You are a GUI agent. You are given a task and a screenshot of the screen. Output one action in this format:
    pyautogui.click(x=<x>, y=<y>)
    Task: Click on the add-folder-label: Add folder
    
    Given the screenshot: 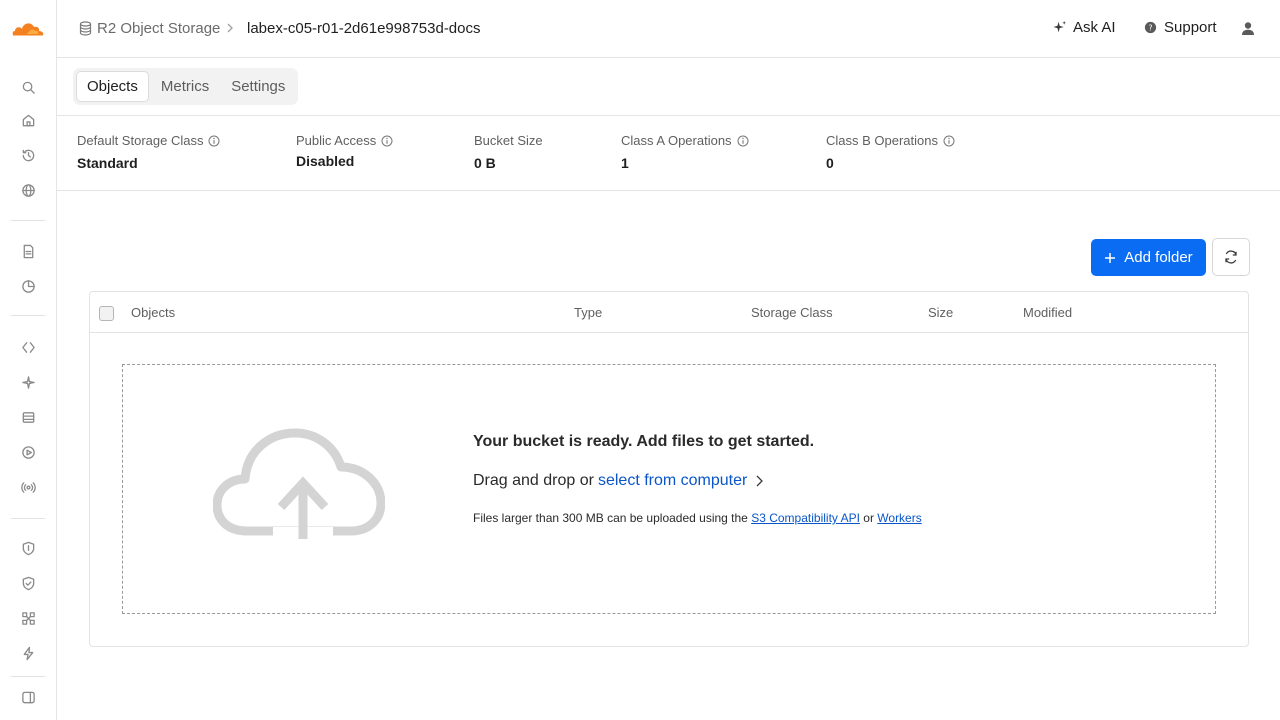 What is the action you would take?
    pyautogui.click(x=1158, y=257)
    